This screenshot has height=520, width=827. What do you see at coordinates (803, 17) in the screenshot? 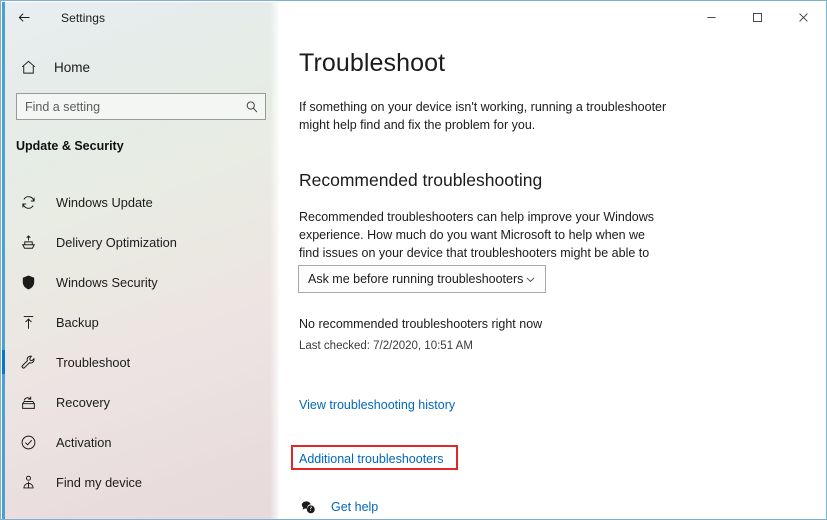
I see `close-button` at bounding box center [803, 17].